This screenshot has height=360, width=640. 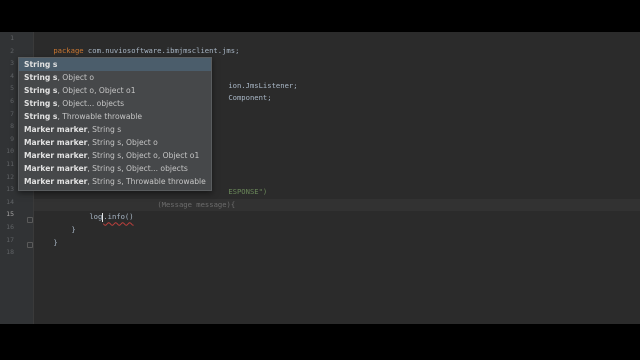 I want to click on code-line-17: }, so click(x=338, y=235).